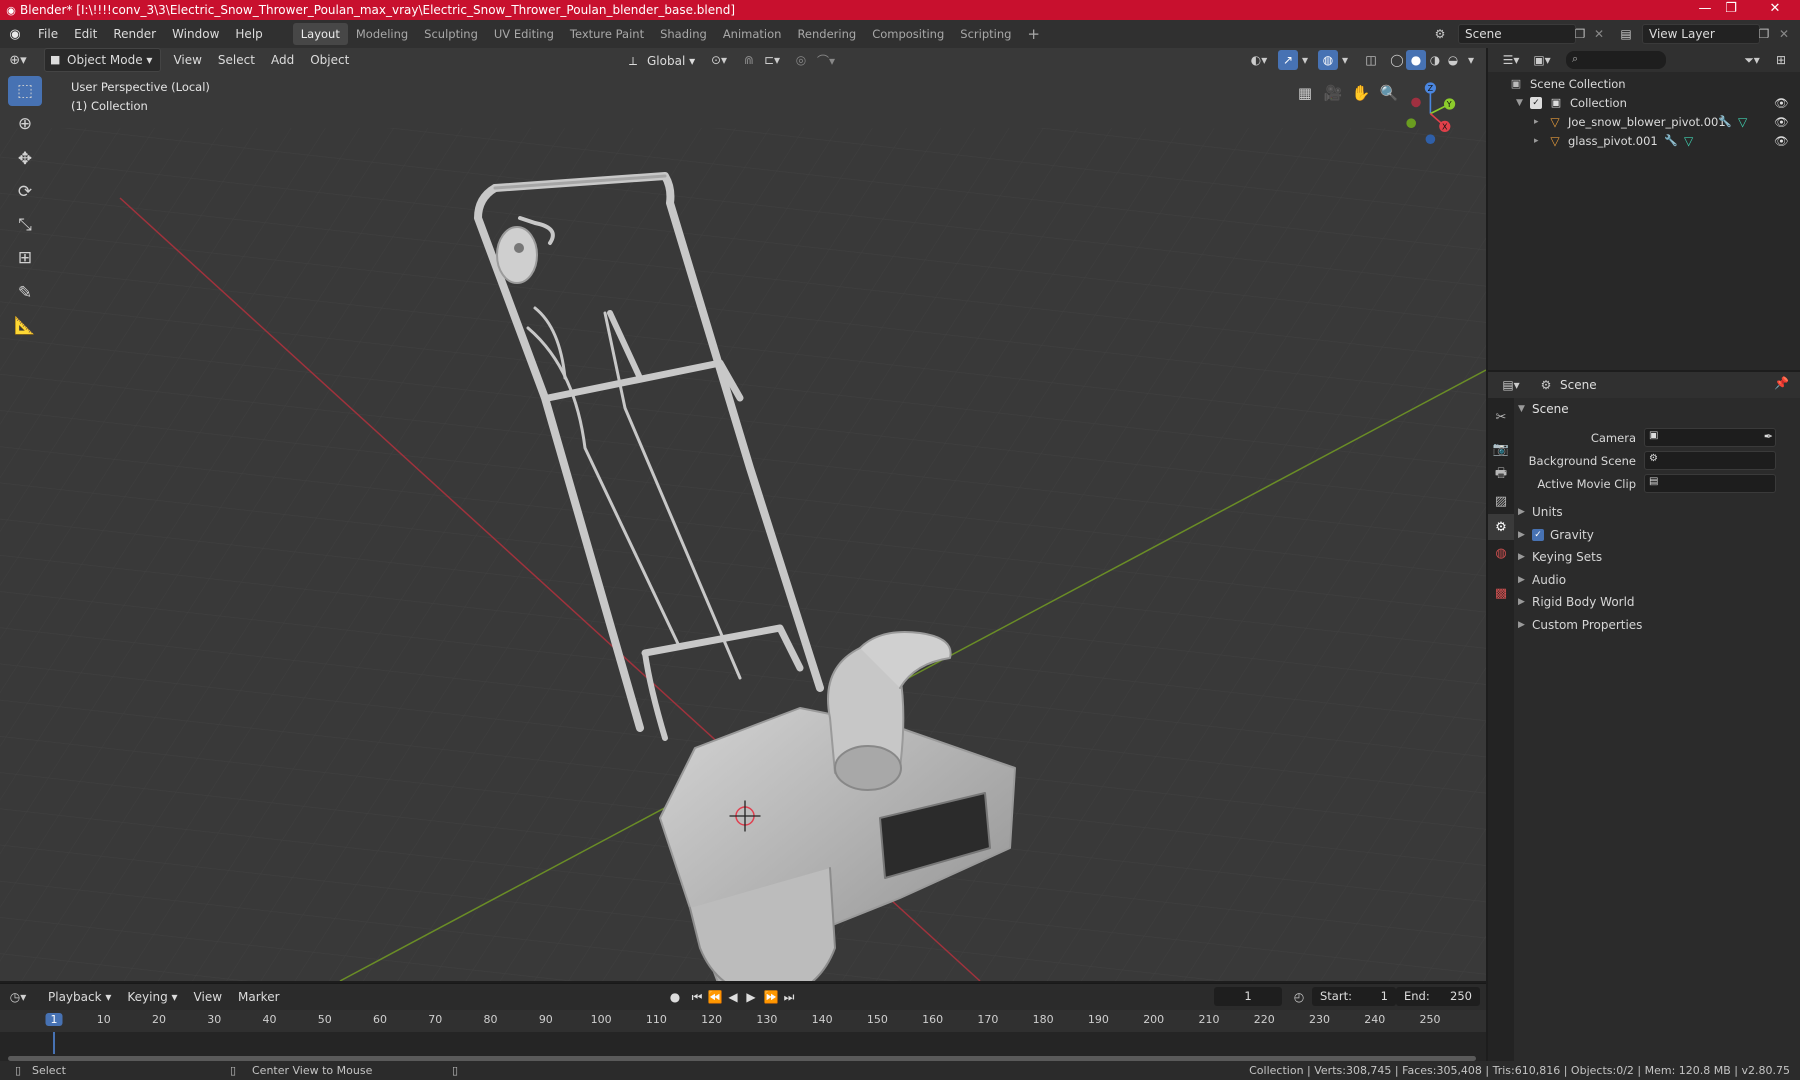 Image resolution: width=1800 pixels, height=1080 pixels. I want to click on pivot-point-icon: ⊙▾, so click(719, 60).